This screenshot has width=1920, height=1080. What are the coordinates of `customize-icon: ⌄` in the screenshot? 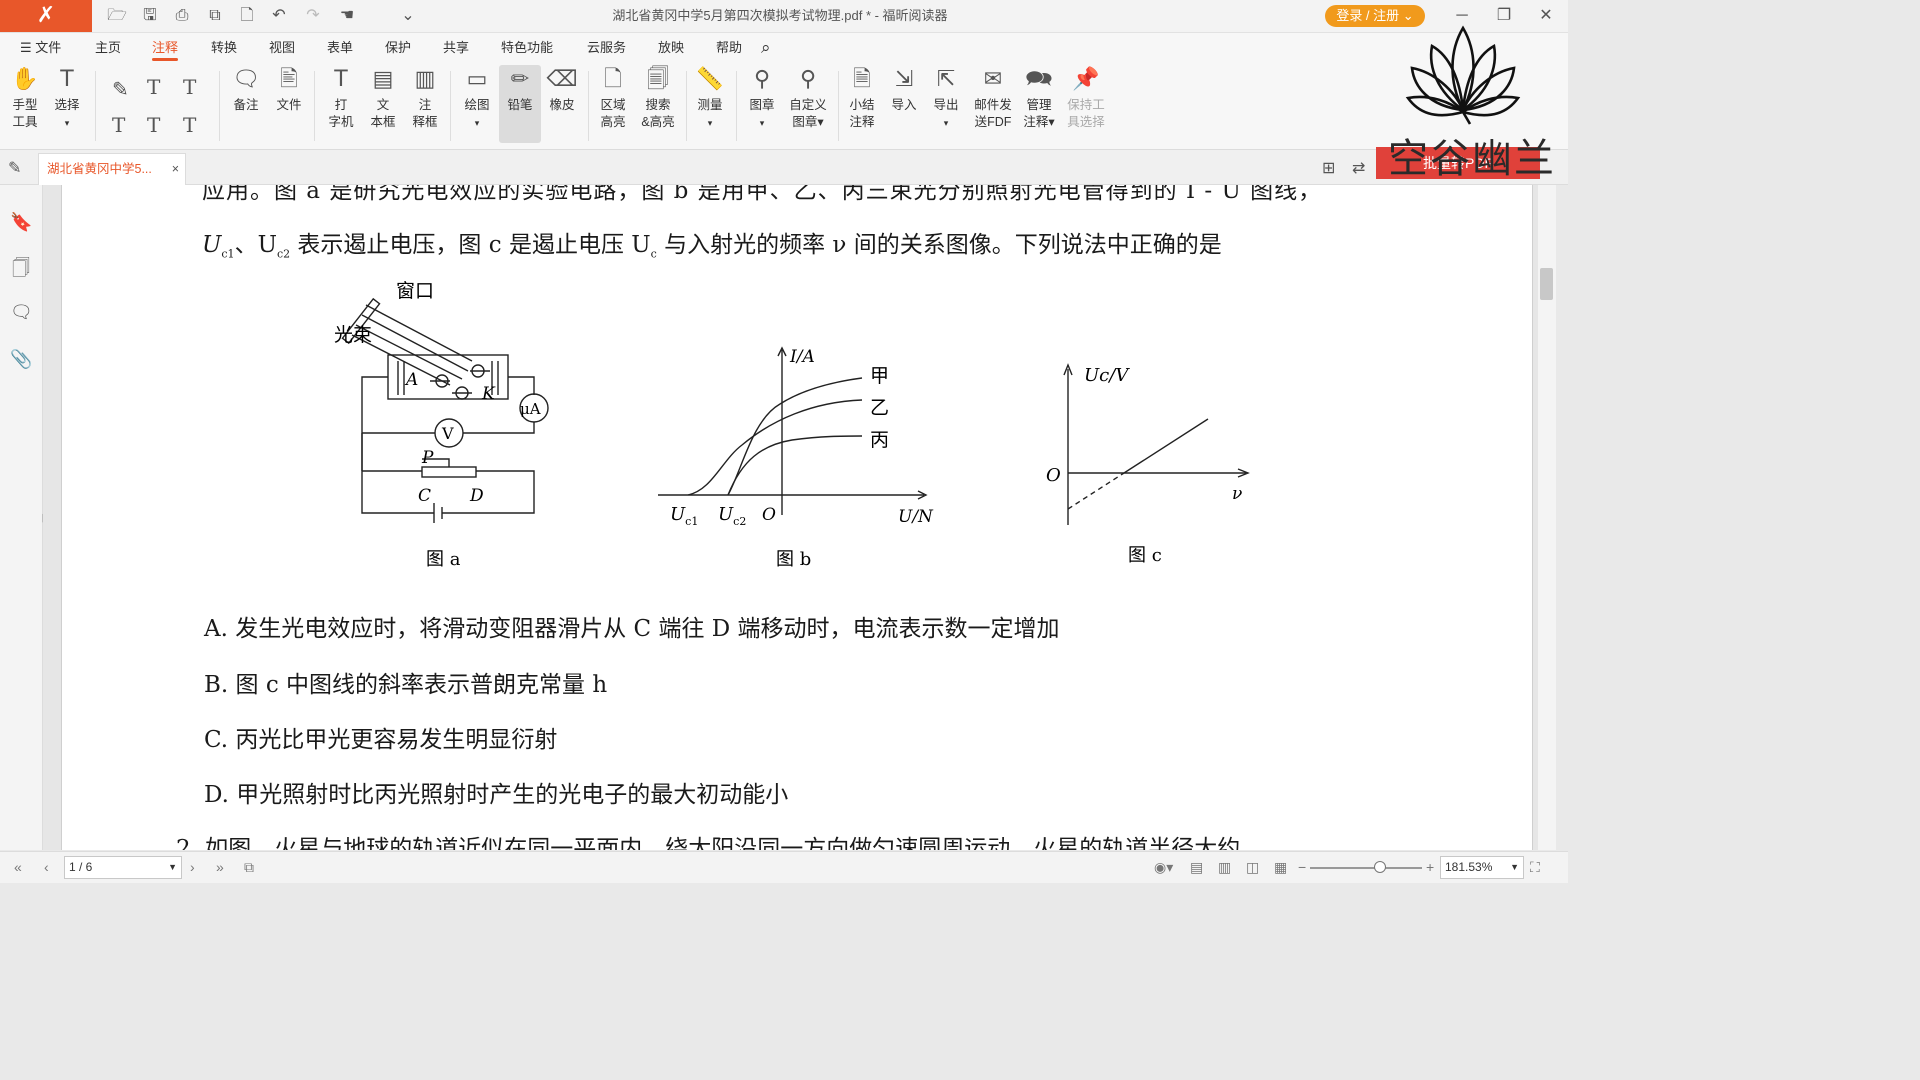 It's located at (408, 16).